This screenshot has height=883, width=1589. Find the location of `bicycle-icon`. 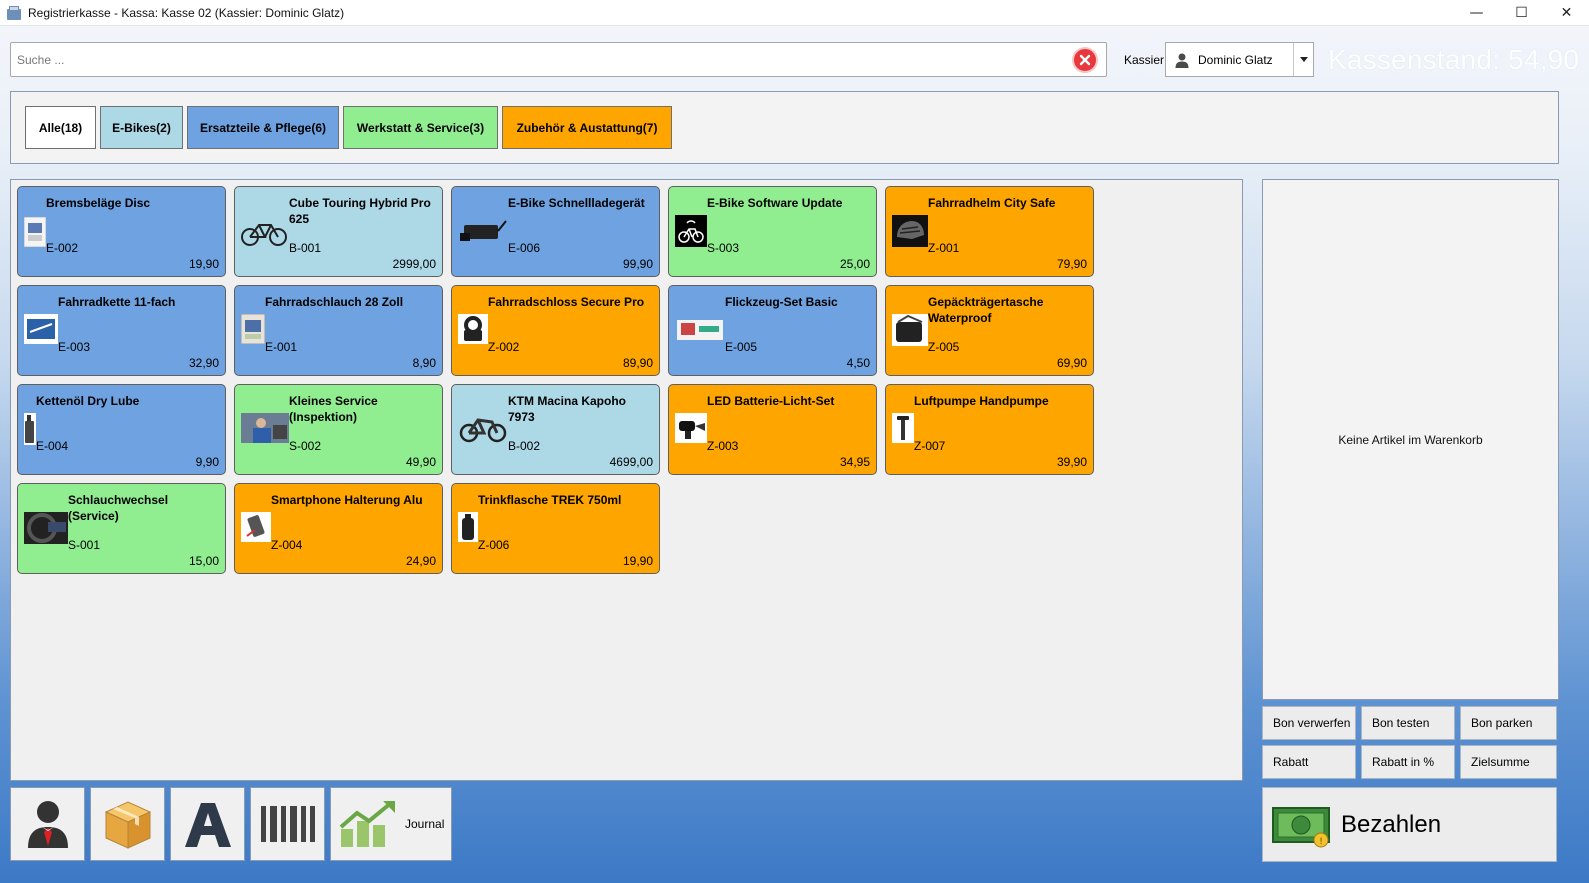

bicycle-icon is located at coordinates (264, 232).